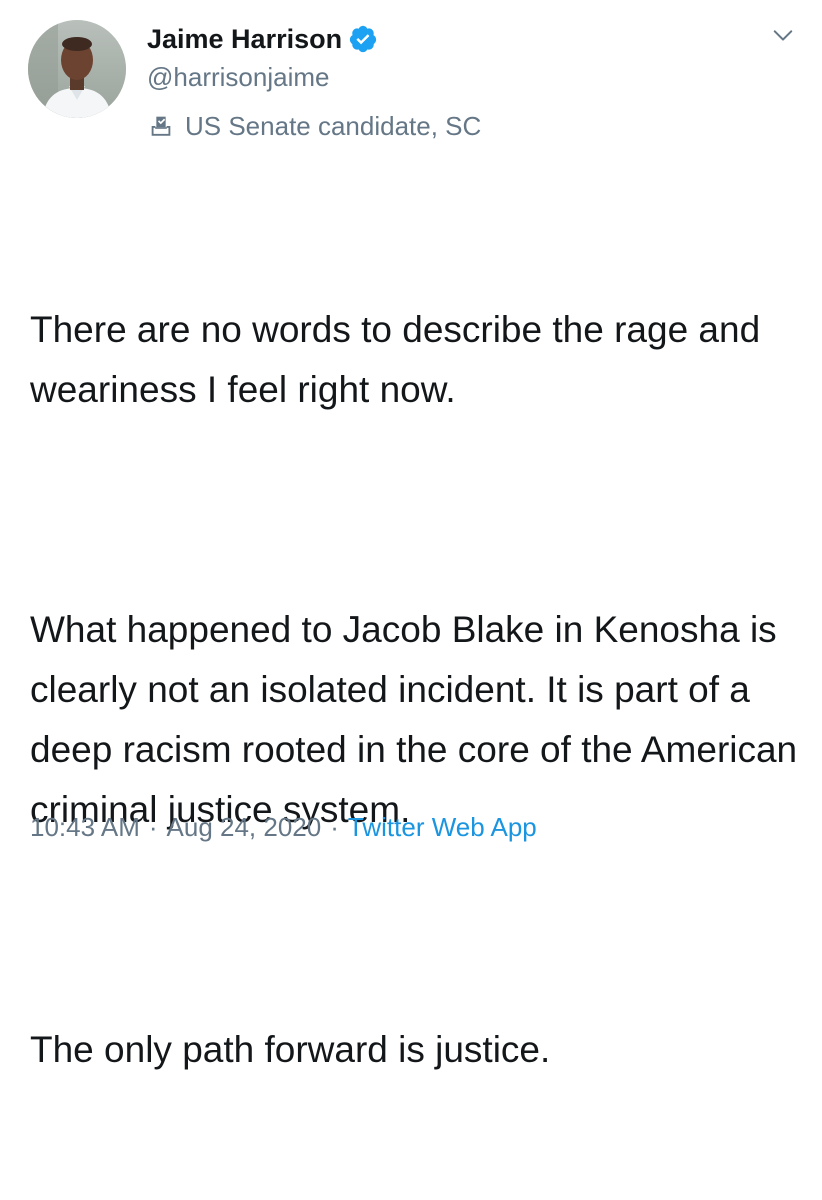  What do you see at coordinates (442, 827) in the screenshot?
I see `tweet-source-link: Twitter Web App` at bounding box center [442, 827].